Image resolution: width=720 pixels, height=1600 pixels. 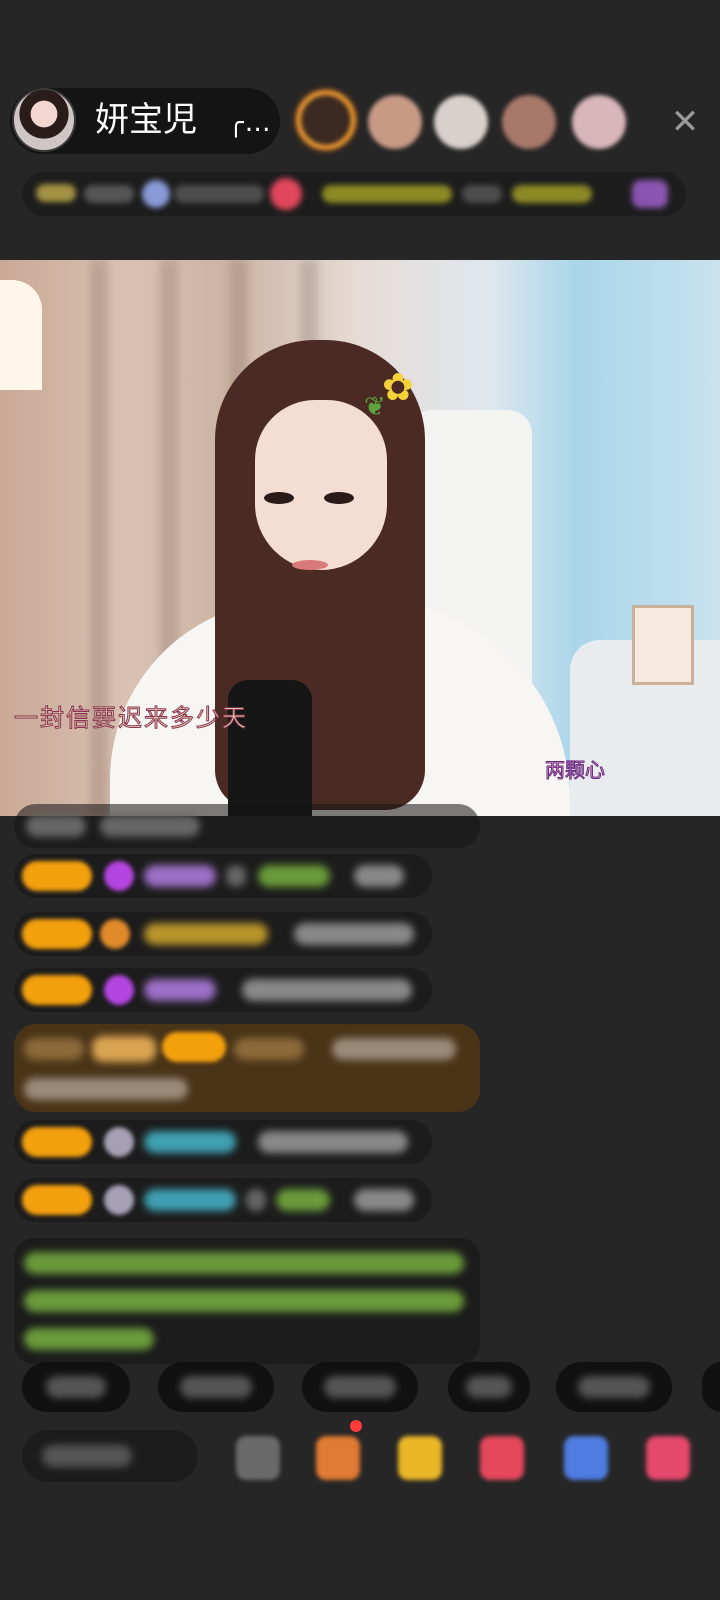 I want to click on room-info-bar, so click(x=354, y=194).